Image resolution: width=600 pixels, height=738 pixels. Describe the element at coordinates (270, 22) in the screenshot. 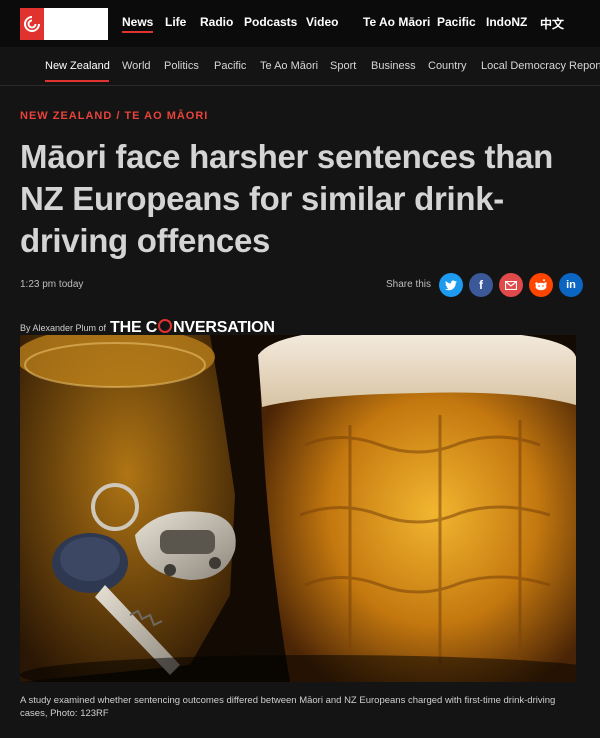

I see `nav-podcasts: Podcasts` at that location.